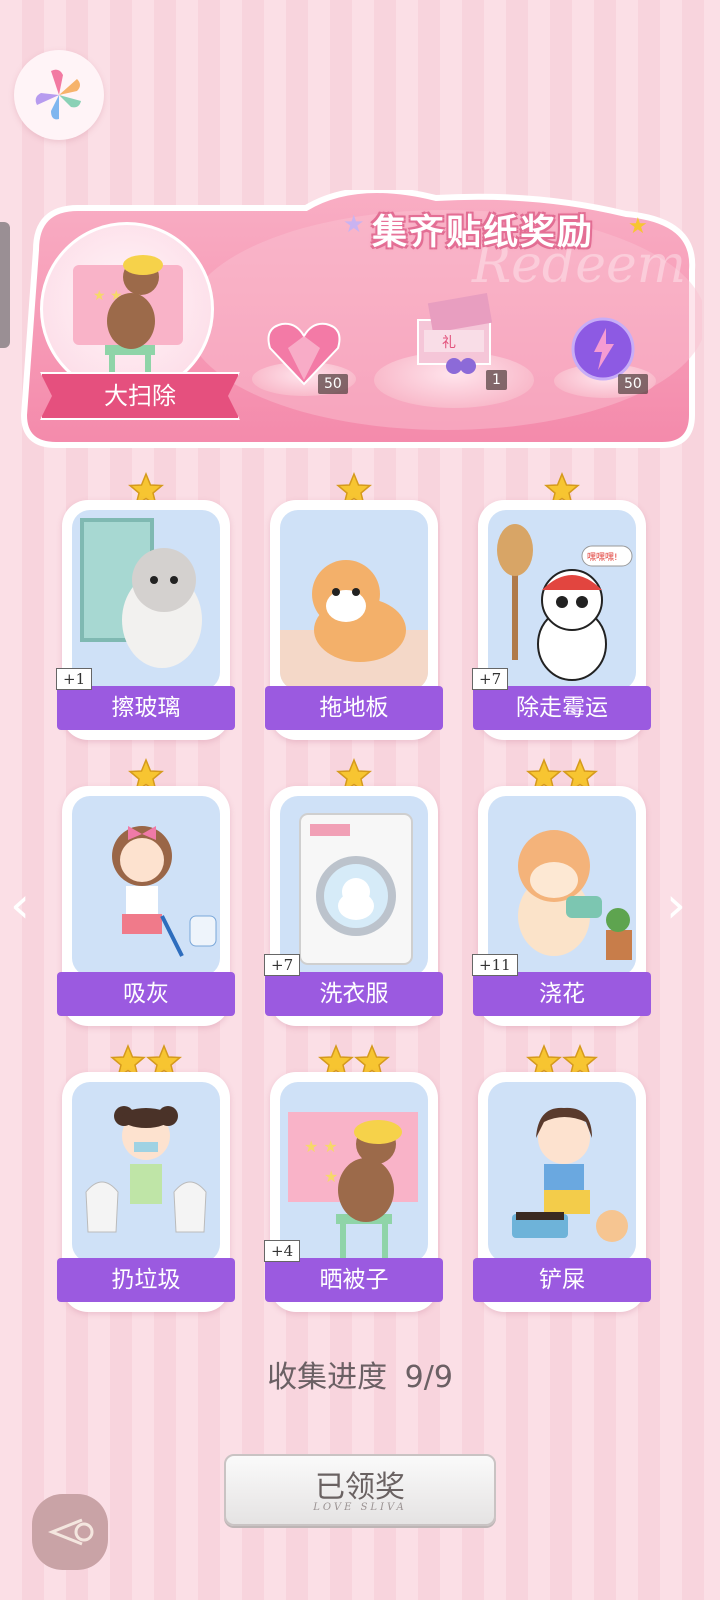 Image resolution: width=720 pixels, height=1600 pixels. I want to click on progress-label: 收集进度, so click(327, 1377).